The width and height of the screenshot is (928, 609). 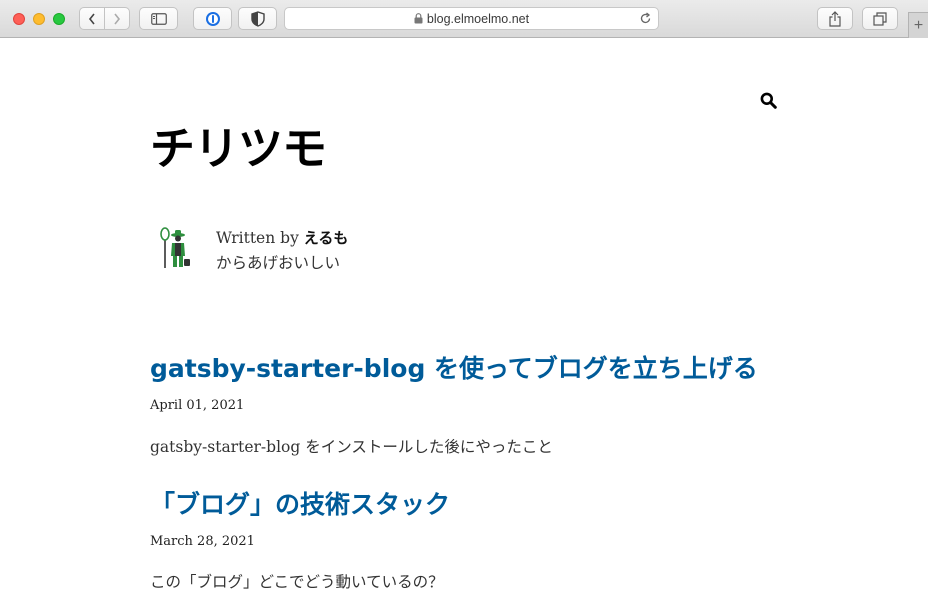 I want to click on close-window-button, so click(x=19, y=19).